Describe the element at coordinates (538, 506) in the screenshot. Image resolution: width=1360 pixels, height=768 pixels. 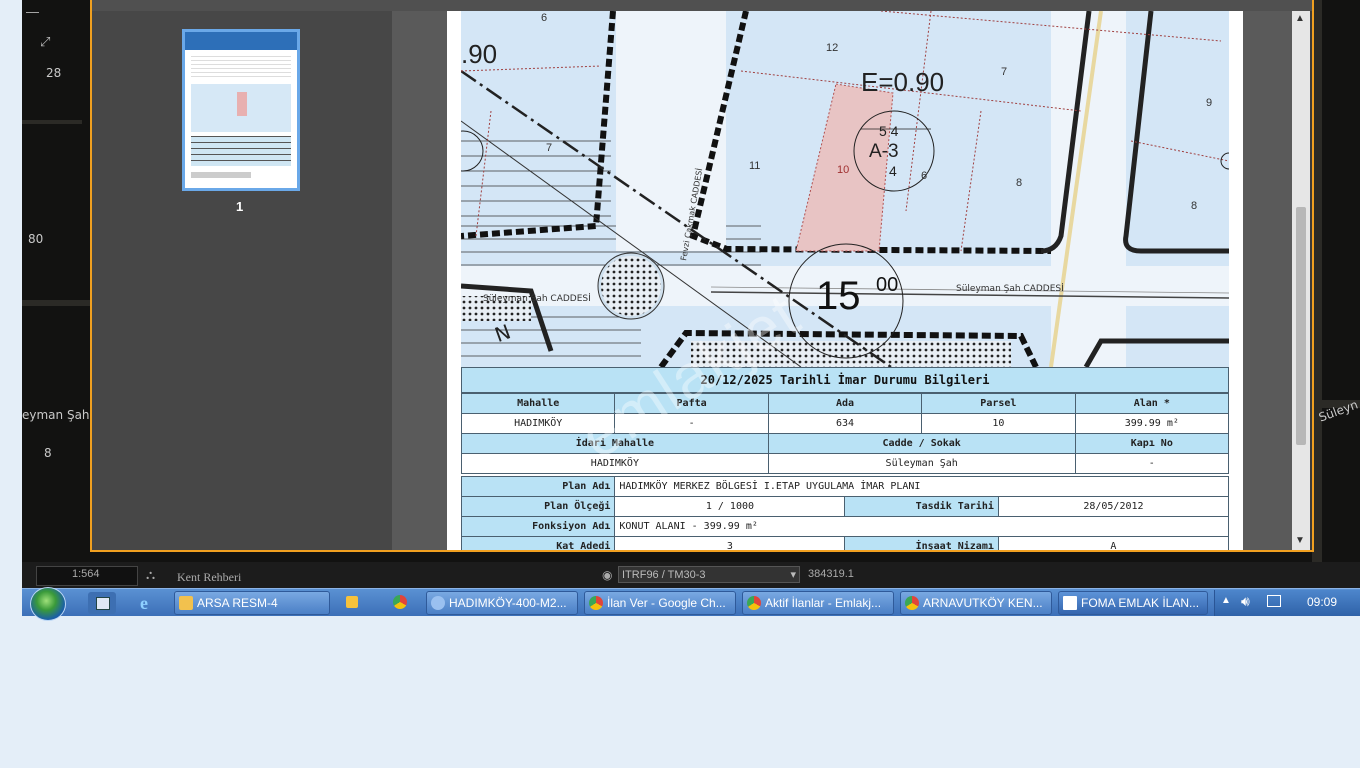
I see `row-label: Plan Ölçeği` at that location.